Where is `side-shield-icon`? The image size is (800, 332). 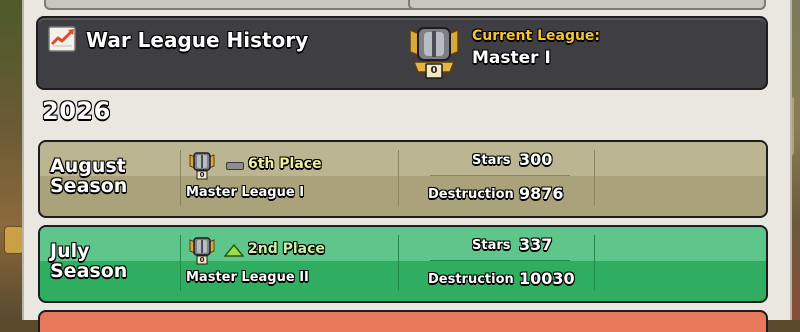
side-shield-icon is located at coordinates (14, 240).